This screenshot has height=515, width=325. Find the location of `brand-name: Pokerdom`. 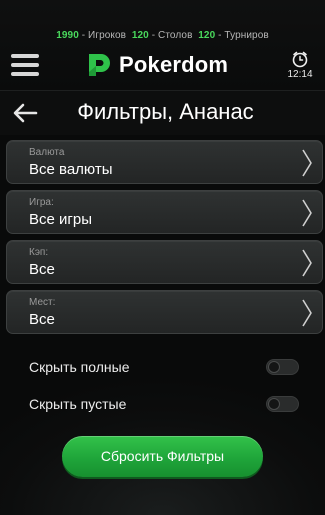

brand-name: Pokerdom is located at coordinates (174, 64).